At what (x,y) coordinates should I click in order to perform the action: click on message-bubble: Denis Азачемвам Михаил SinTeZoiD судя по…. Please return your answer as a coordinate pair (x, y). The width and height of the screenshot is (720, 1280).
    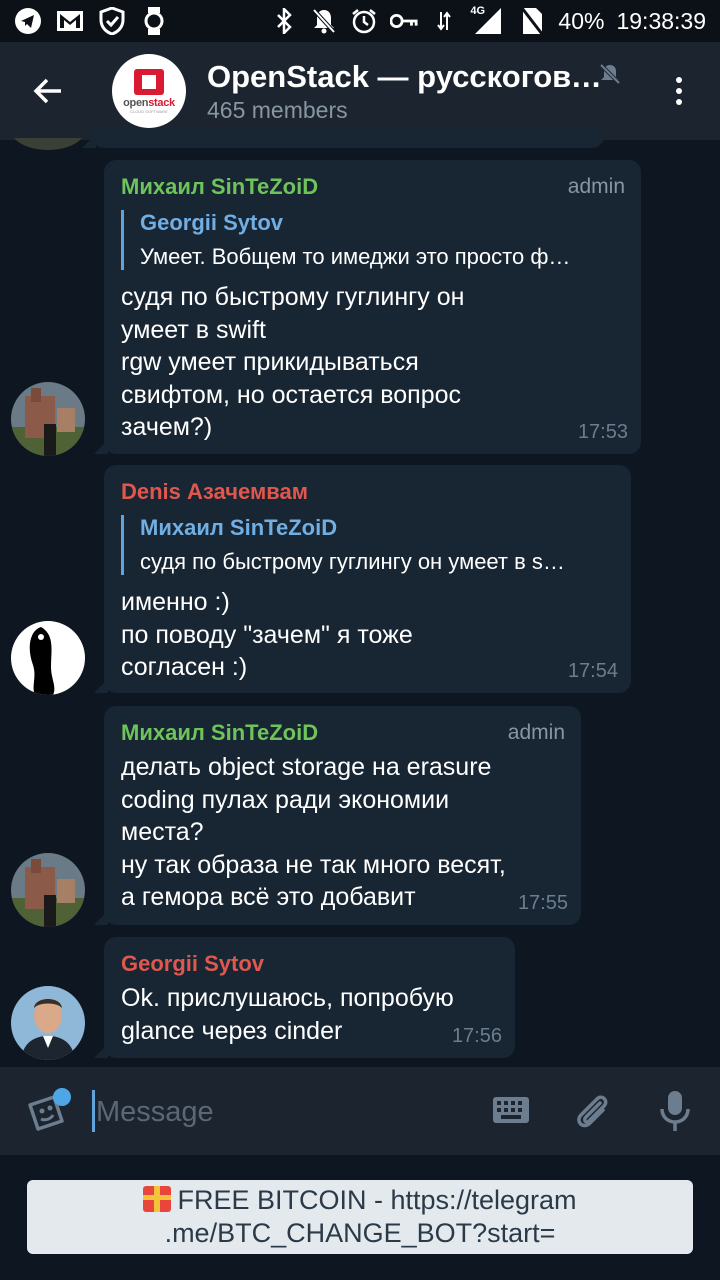
    Looking at the image, I should click on (362, 579).